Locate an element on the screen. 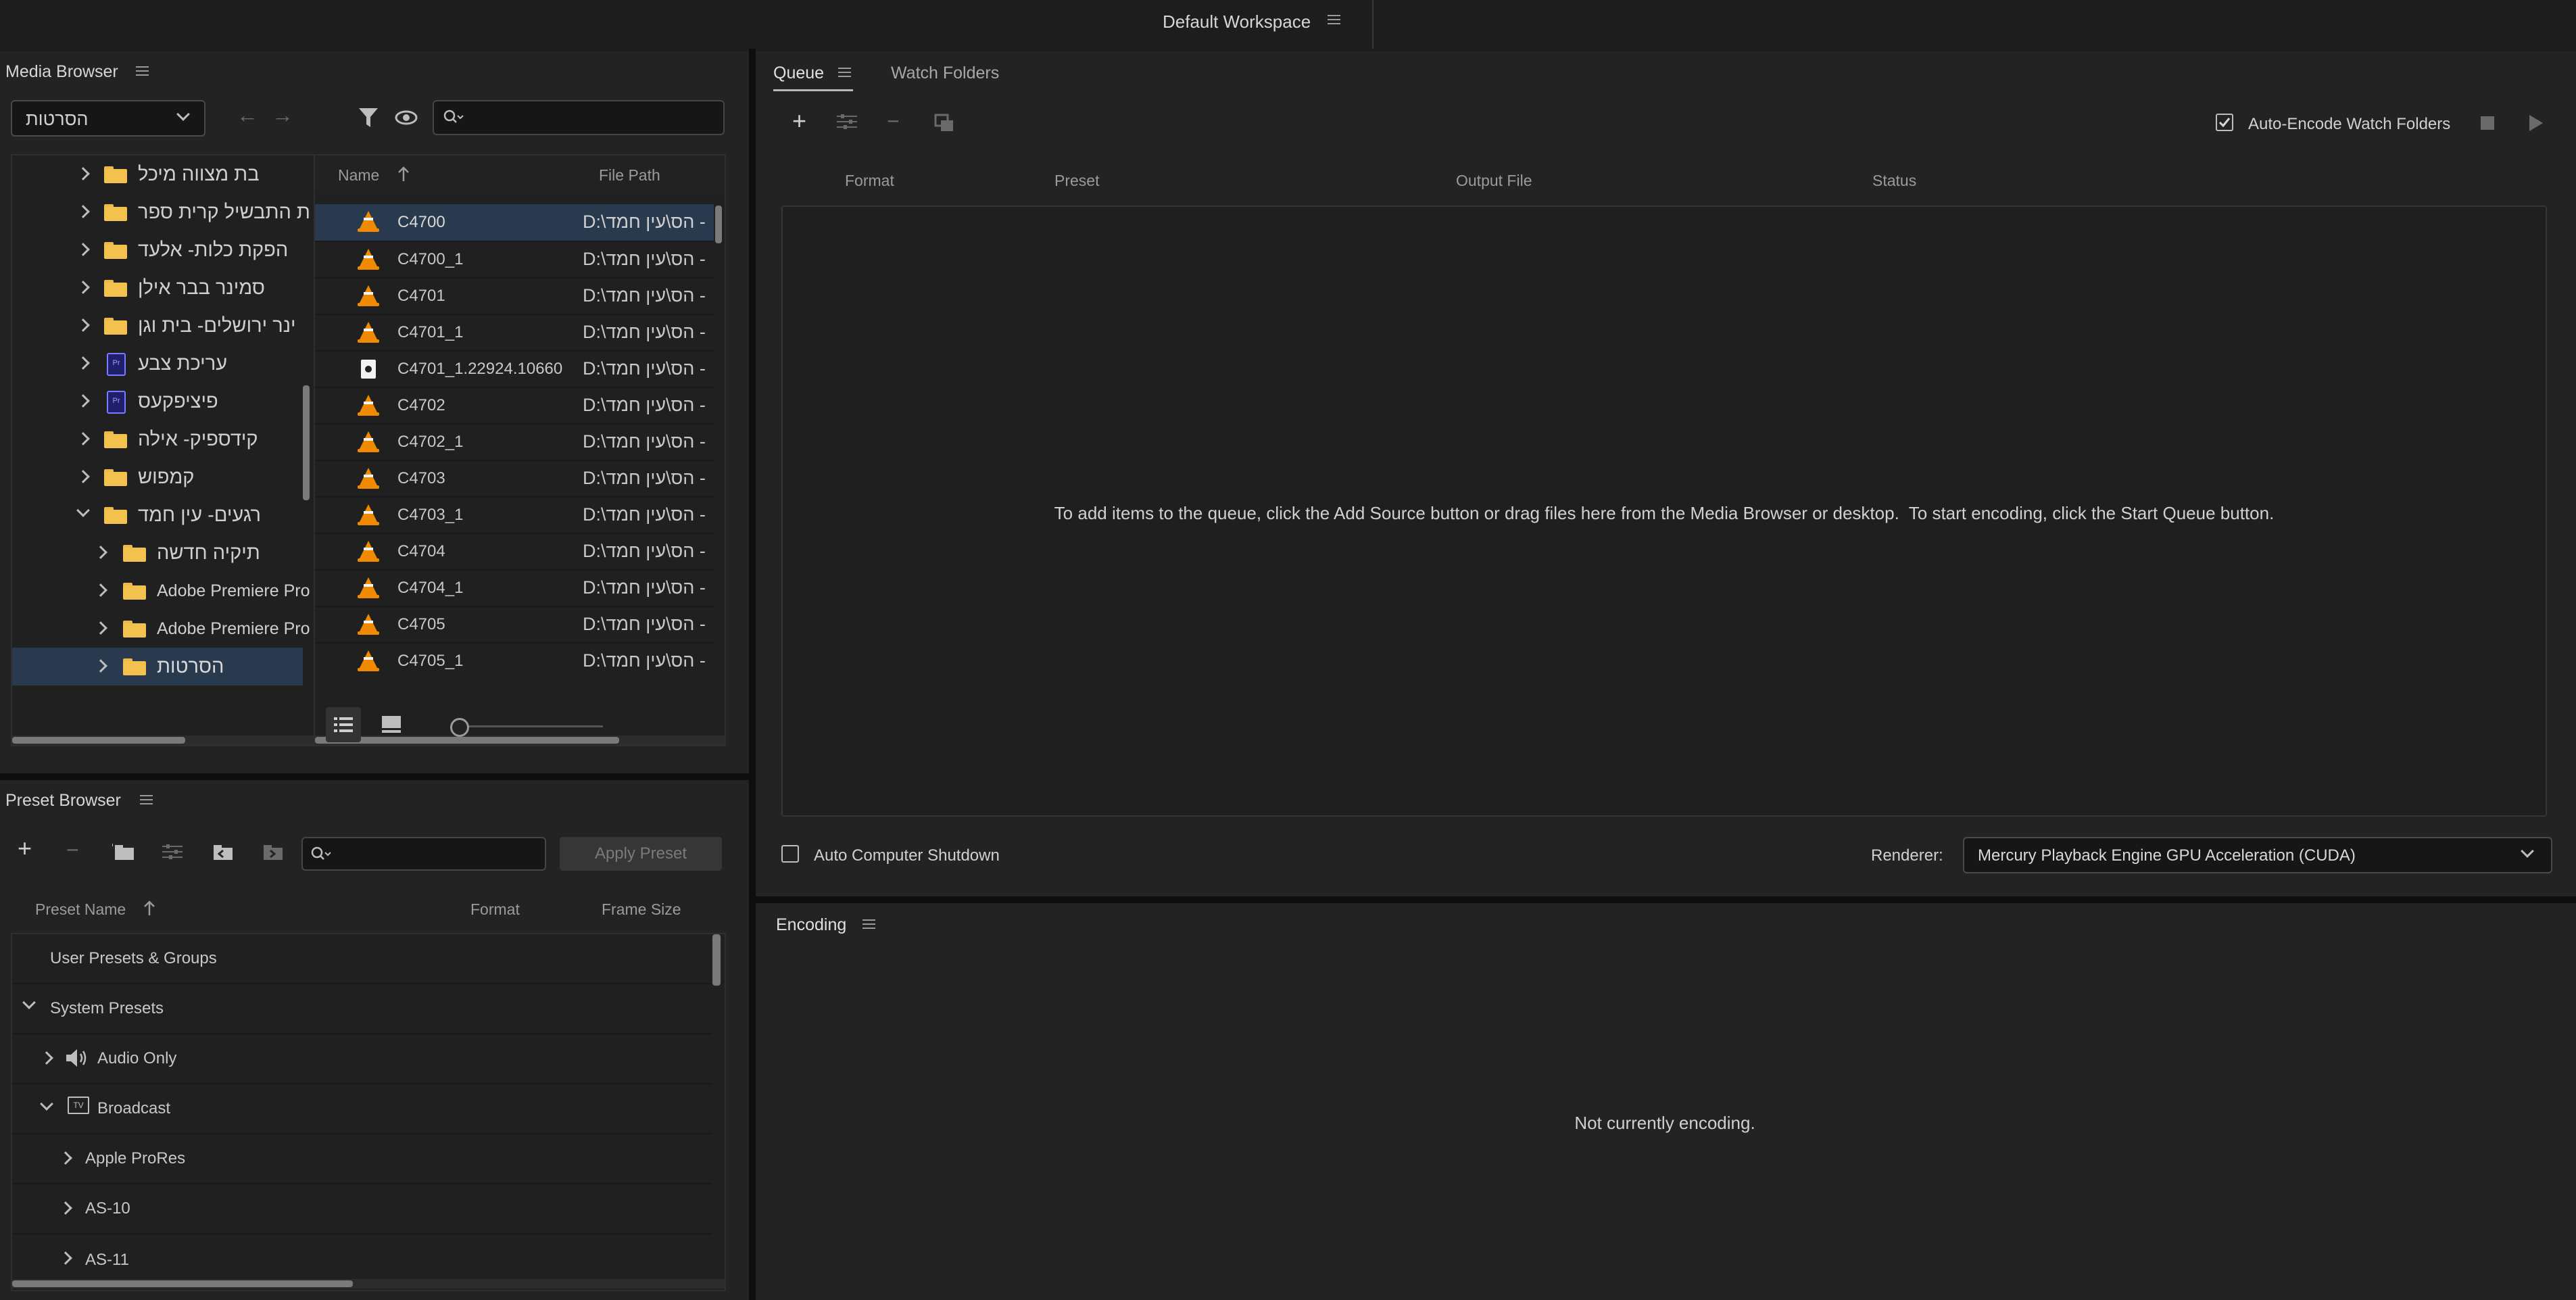 This screenshot has height=1300, width=2576. tab-watch-folders: Watch Folders is located at coordinates (945, 73).